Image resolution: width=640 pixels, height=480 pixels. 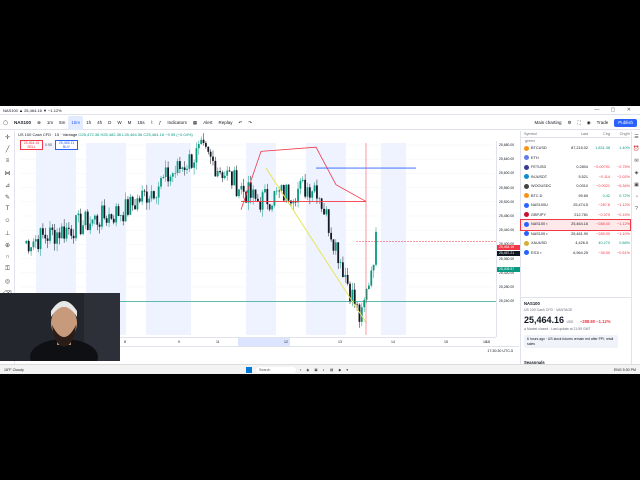 I want to click on watchlist-row: NAS100 ▪ 25,461.90 −285.90 −1.10%, so click(x=575, y=235).